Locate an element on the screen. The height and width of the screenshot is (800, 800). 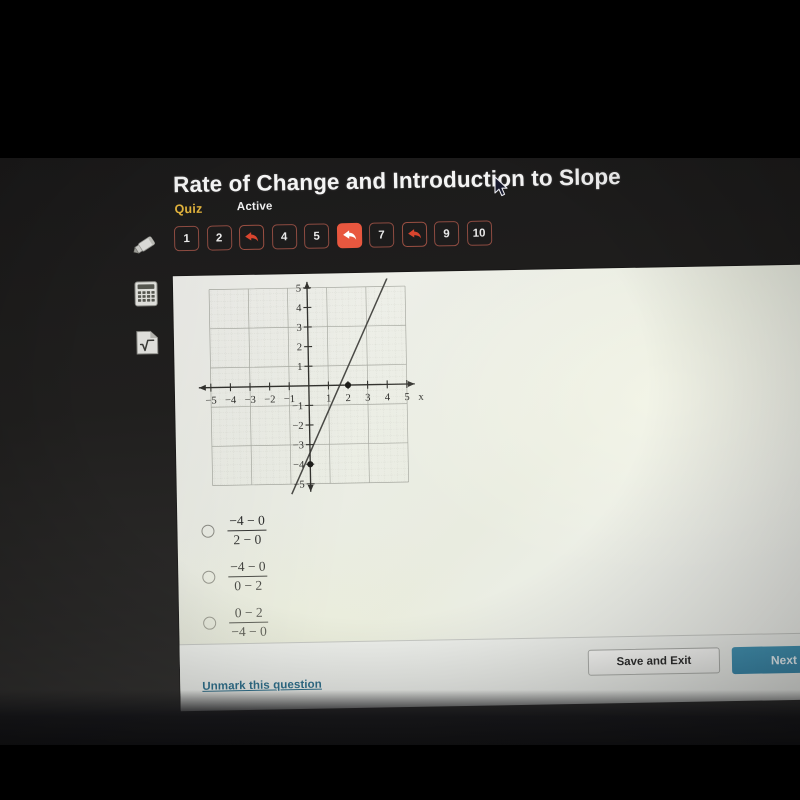
question-nav-item-label: 9 is located at coordinates (446, 233).